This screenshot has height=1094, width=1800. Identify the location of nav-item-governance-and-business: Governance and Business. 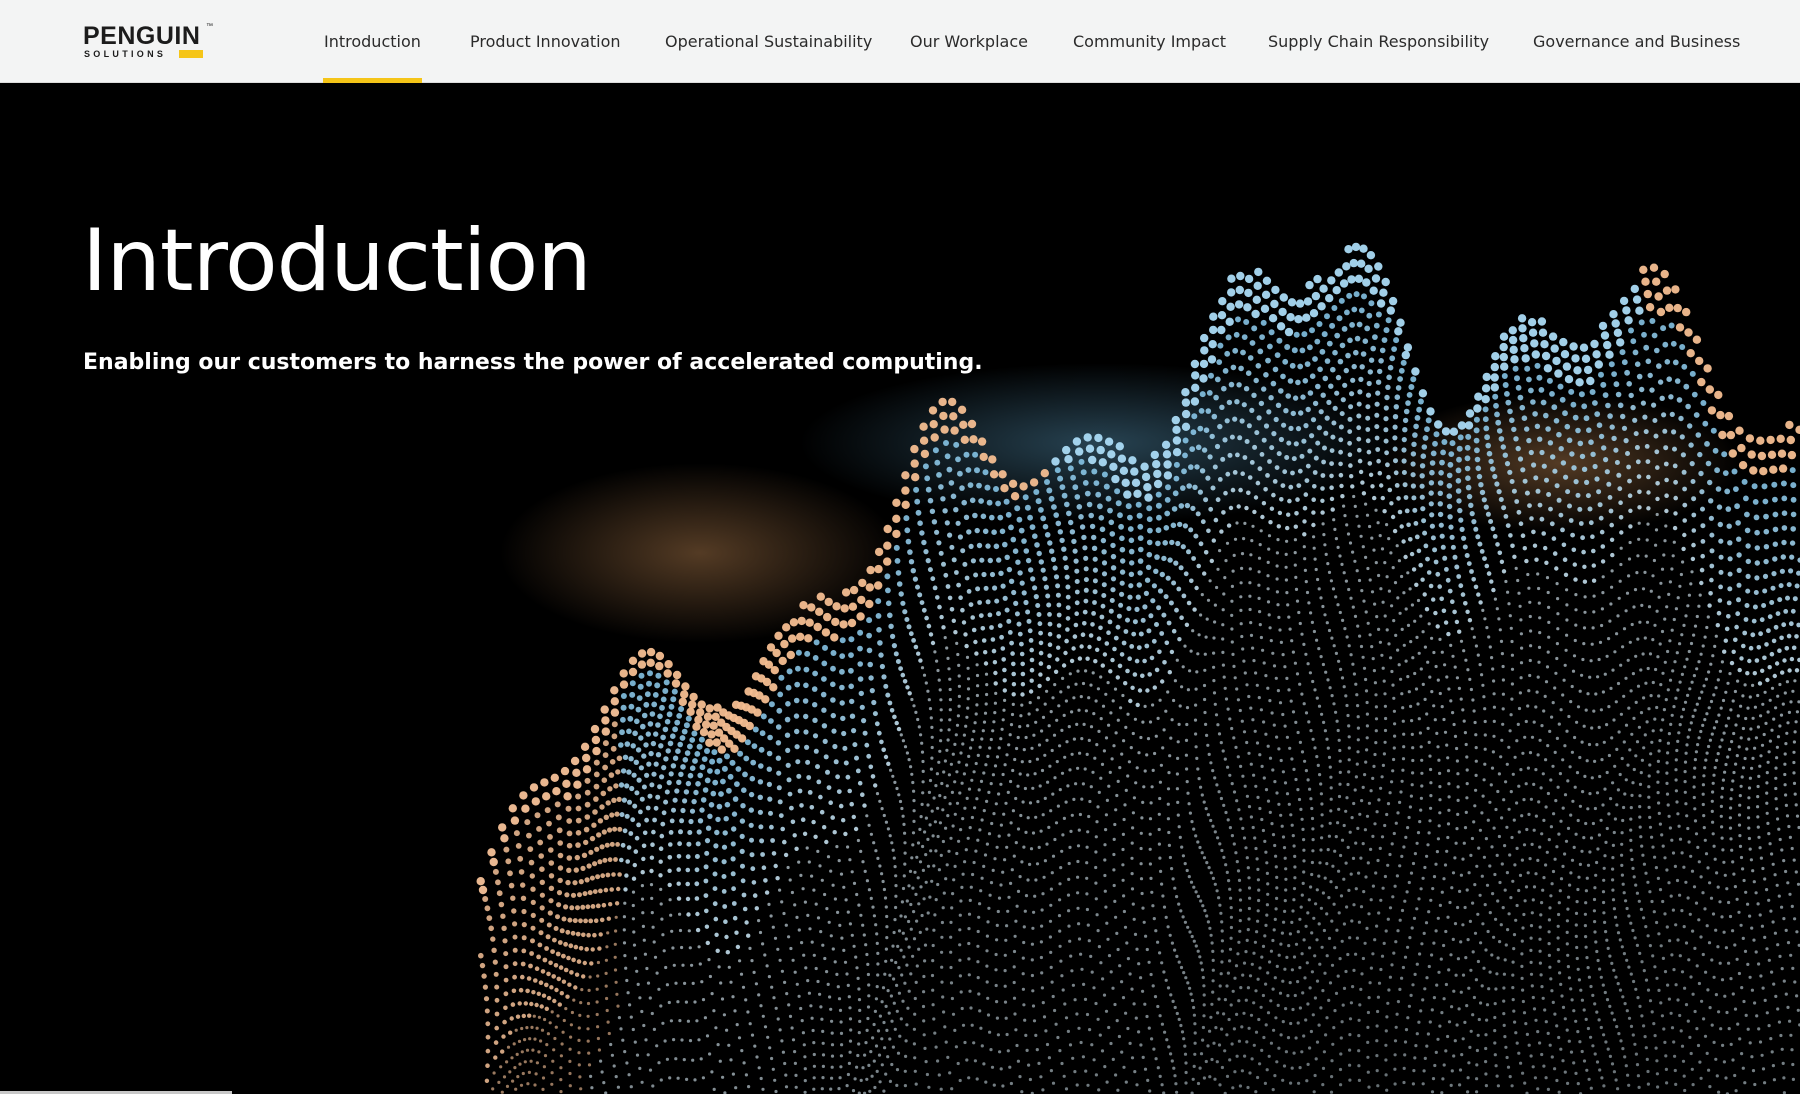
(1636, 41).